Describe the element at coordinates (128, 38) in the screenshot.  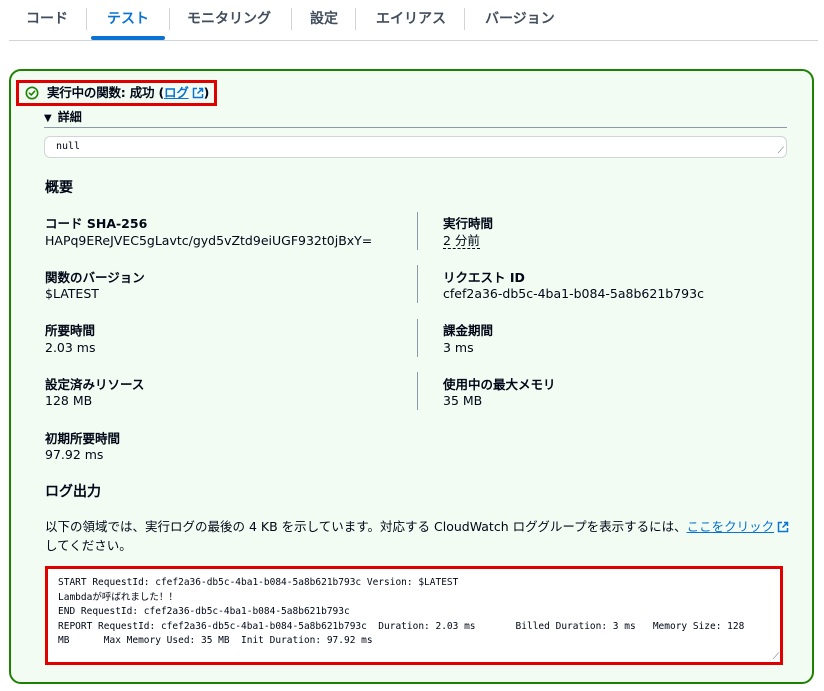
I see `active-tab-indicator` at that location.